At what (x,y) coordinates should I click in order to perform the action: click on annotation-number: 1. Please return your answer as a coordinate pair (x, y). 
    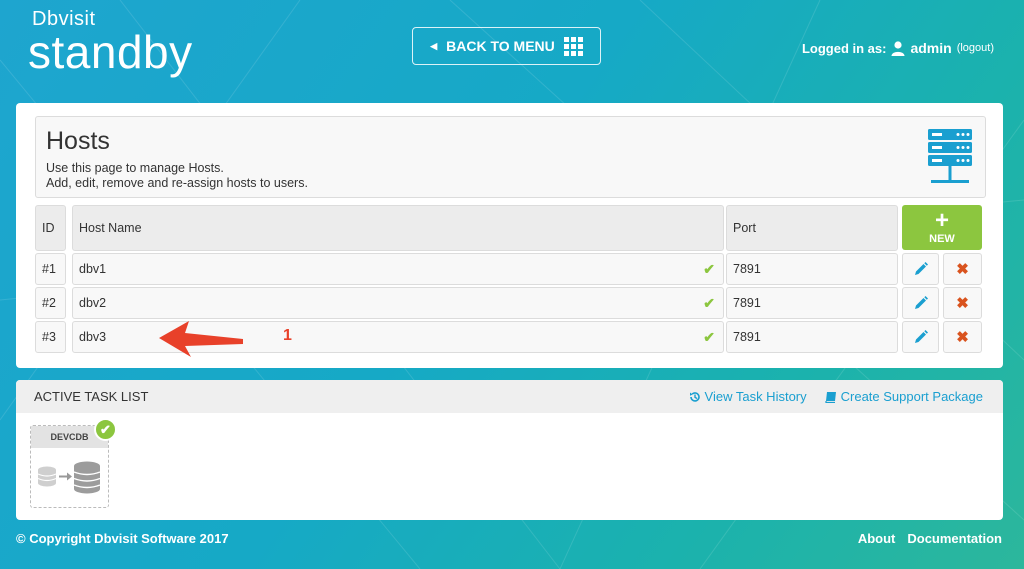
    Looking at the image, I should click on (287, 335).